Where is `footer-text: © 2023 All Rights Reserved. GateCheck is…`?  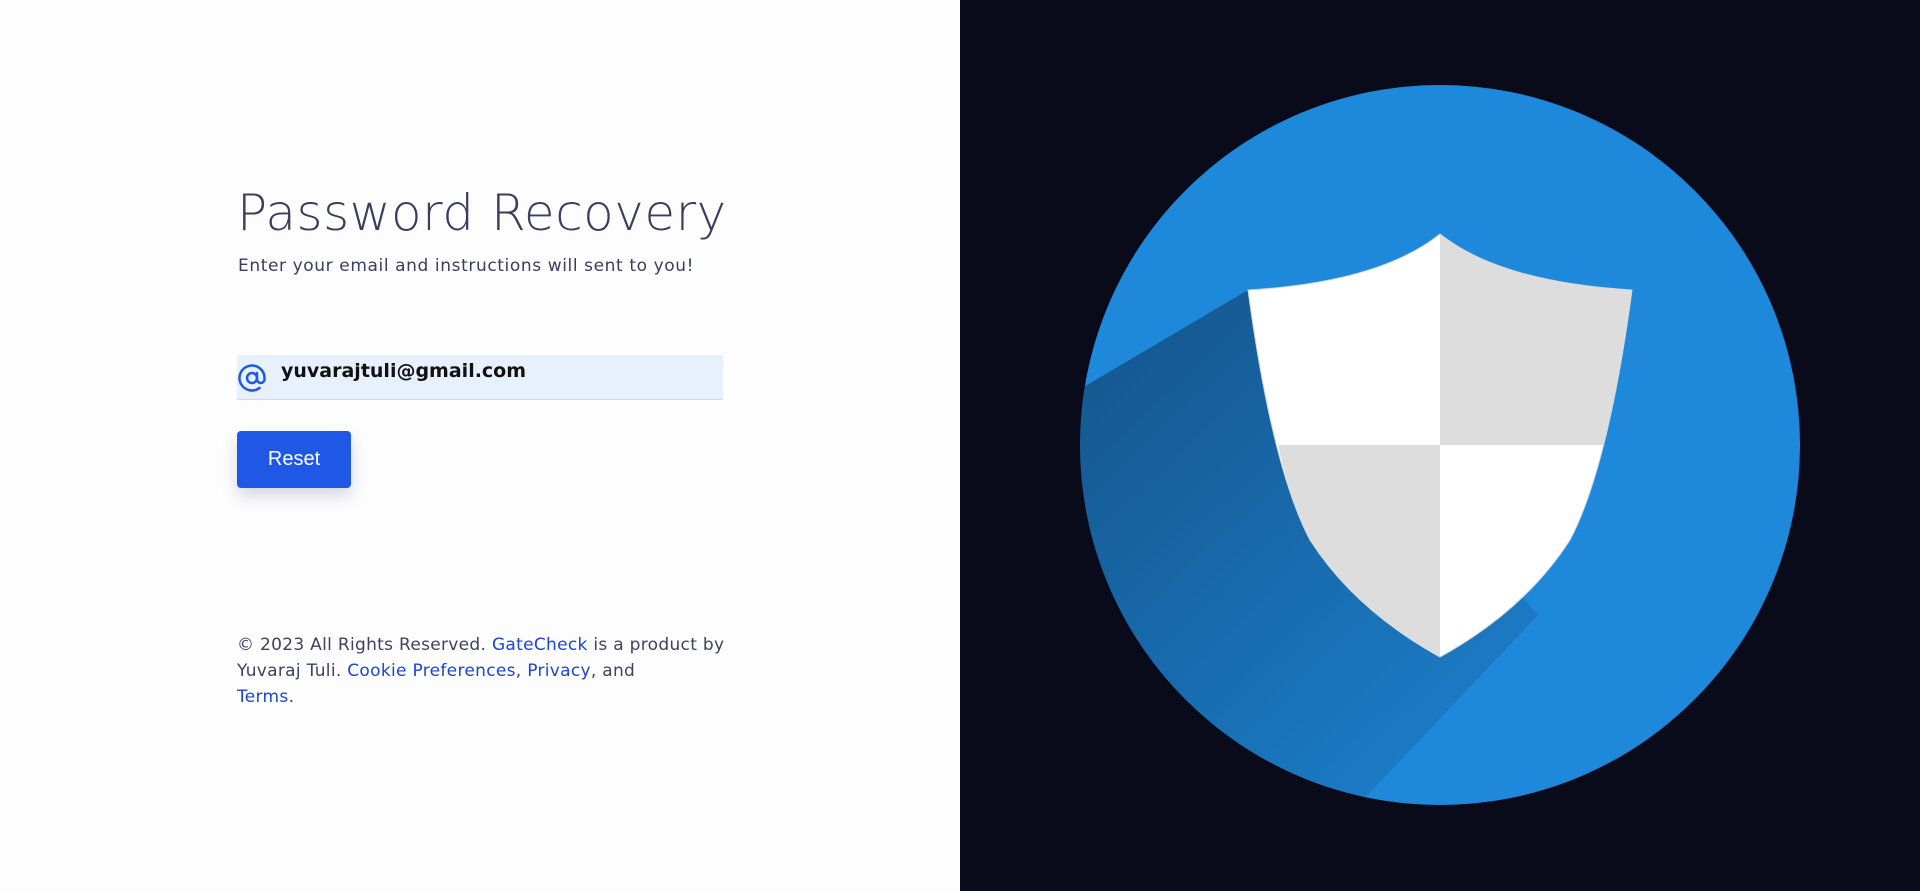 footer-text: © 2023 All Rights Reserved. GateCheck is… is located at coordinates (481, 671).